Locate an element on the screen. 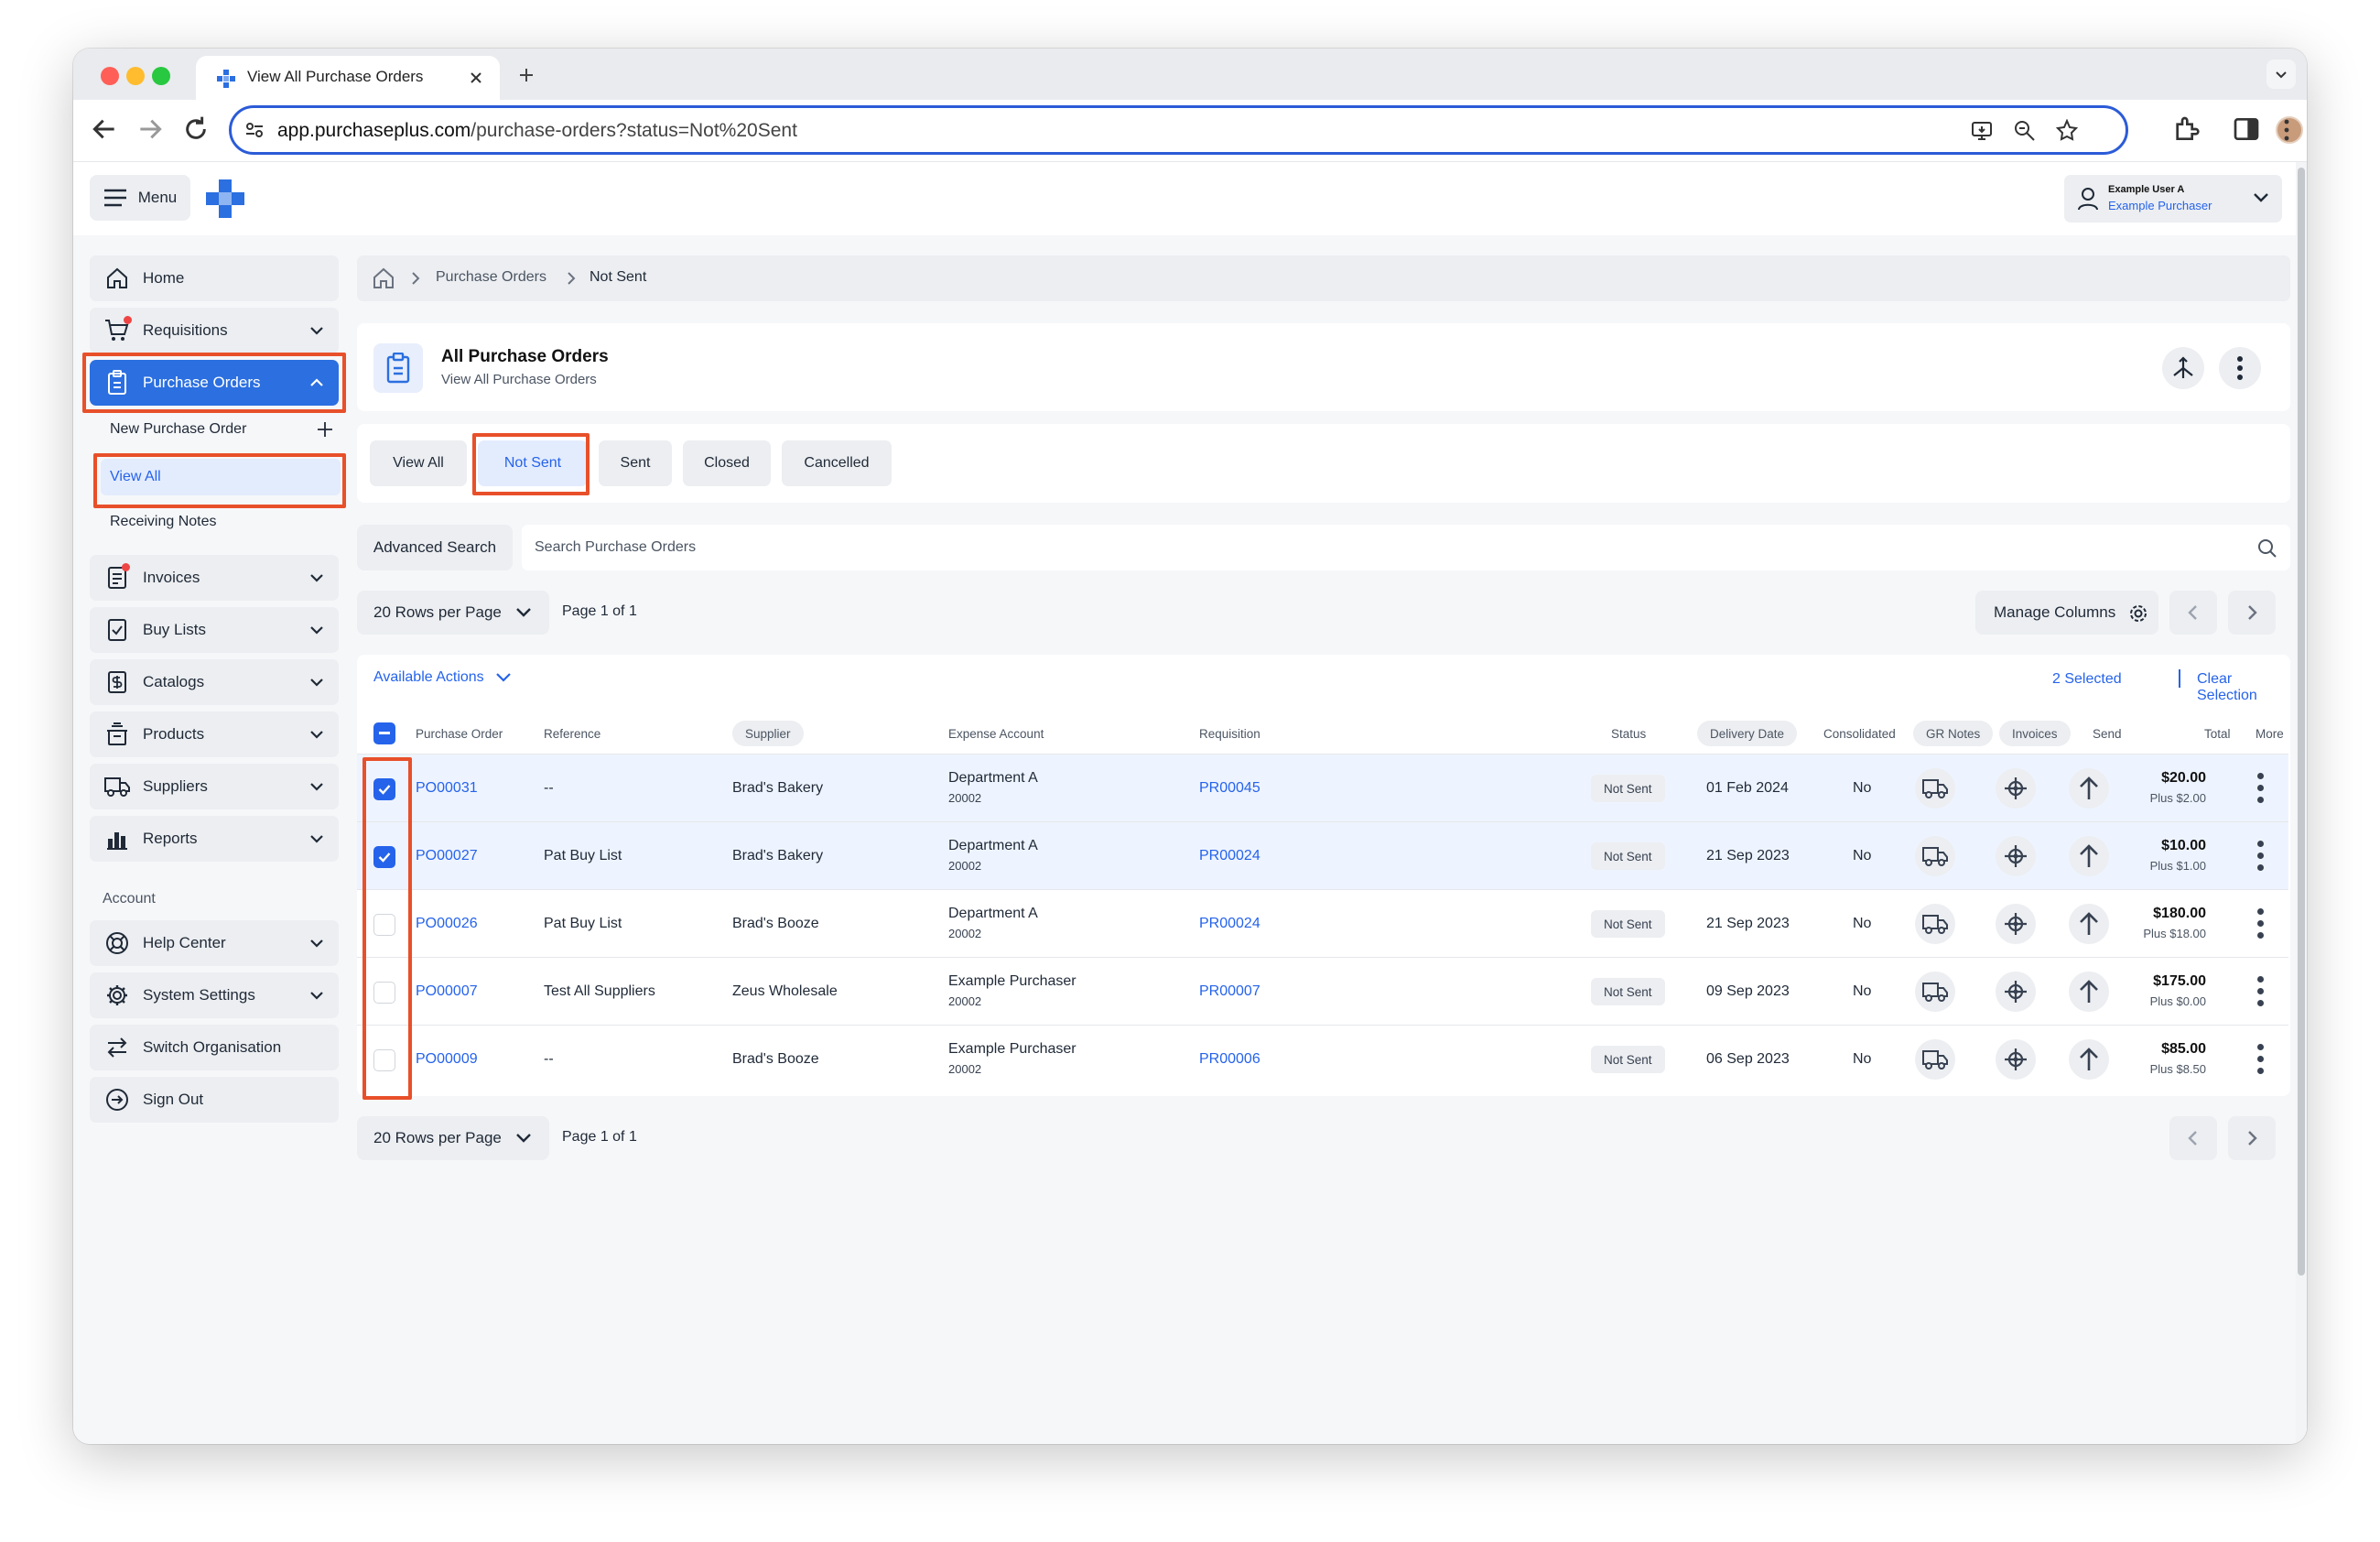 This screenshot has width=2380, height=1542. close-window-button is located at coordinates (110, 76).